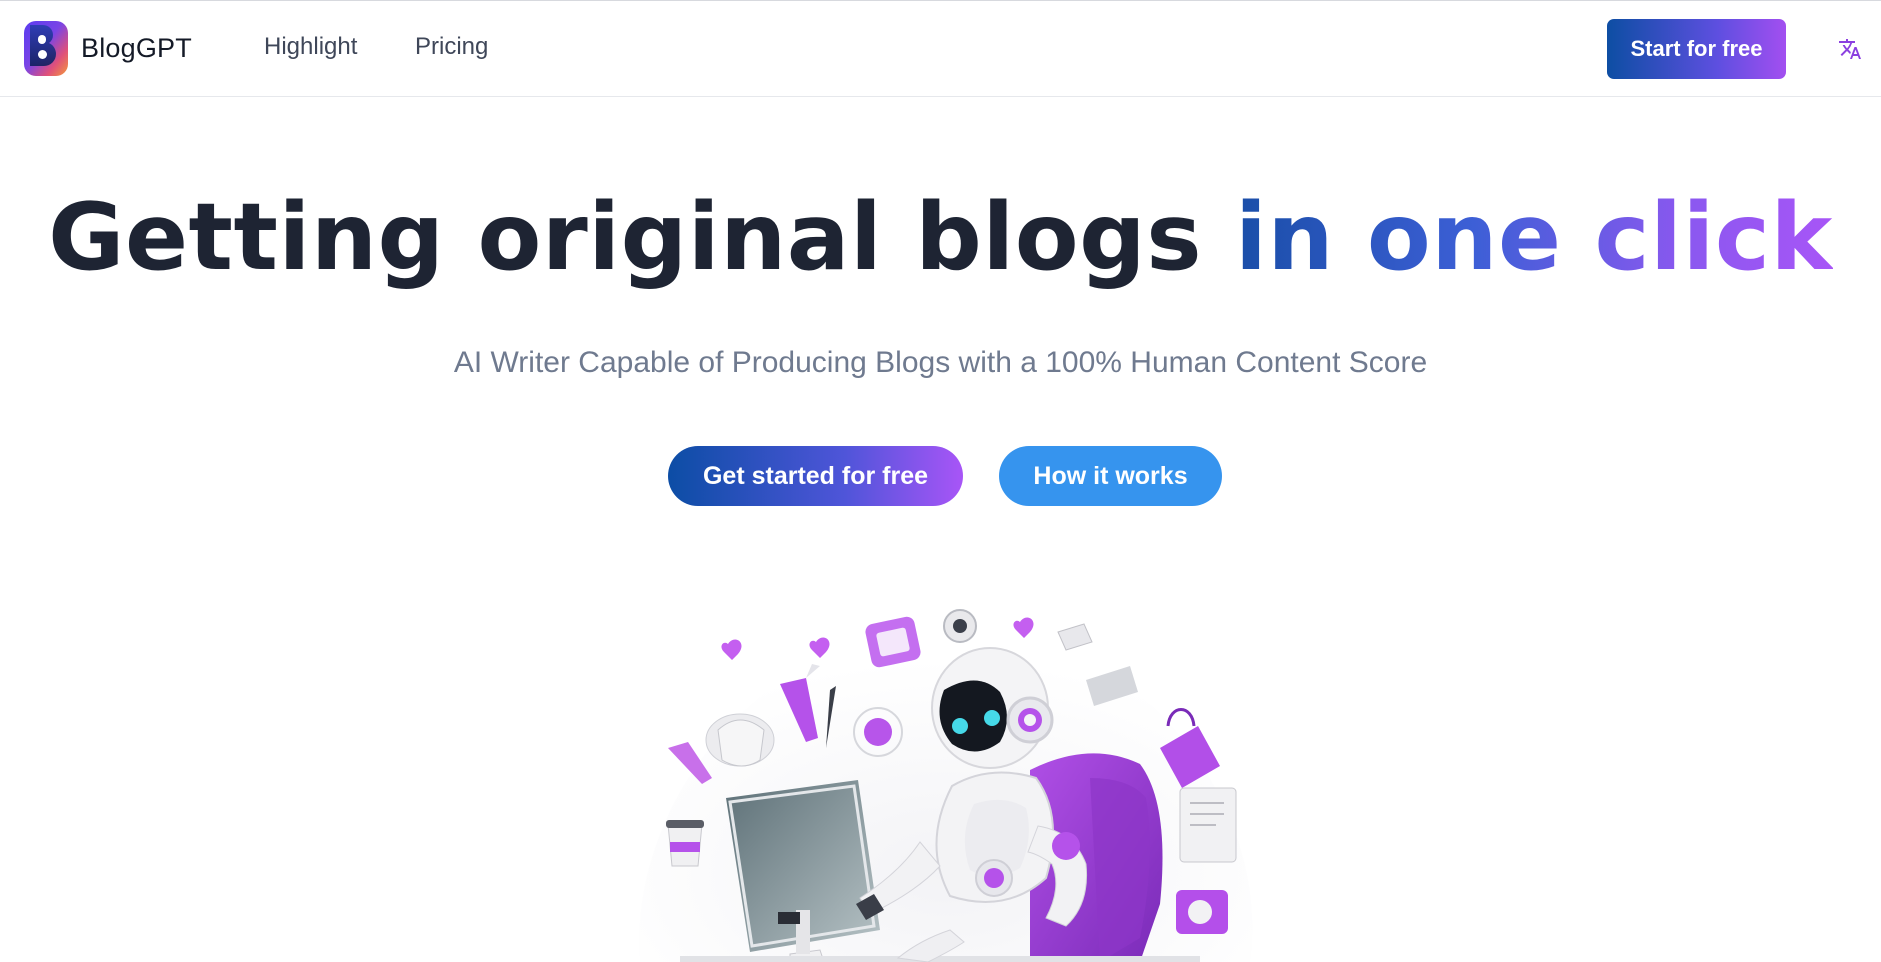 This screenshot has height=962, width=1881. I want to click on top-navbar: BlogGPT Highlight Pricing Start for free, so click(940, 48).